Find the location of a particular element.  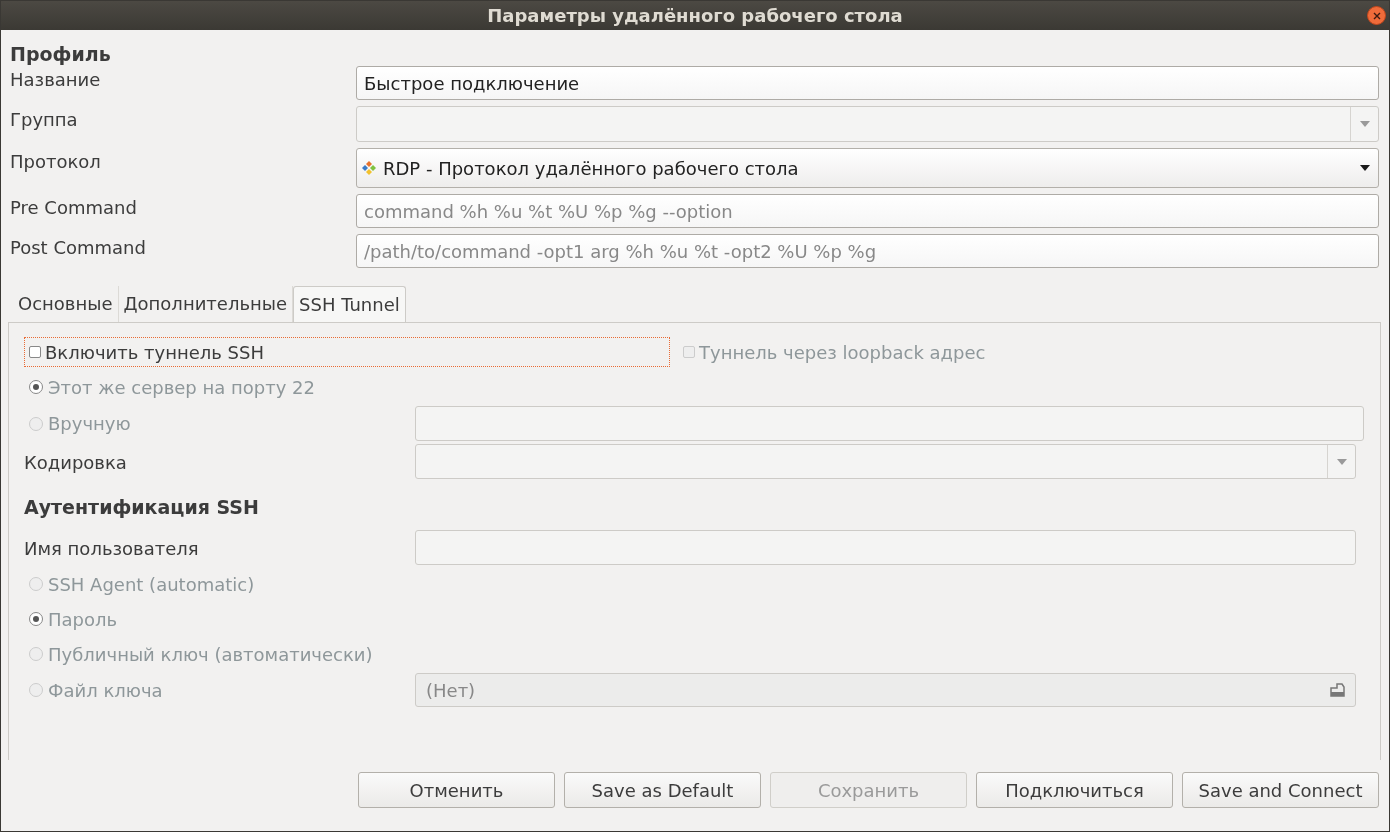

field-label: Кодировка is located at coordinates (76, 462).